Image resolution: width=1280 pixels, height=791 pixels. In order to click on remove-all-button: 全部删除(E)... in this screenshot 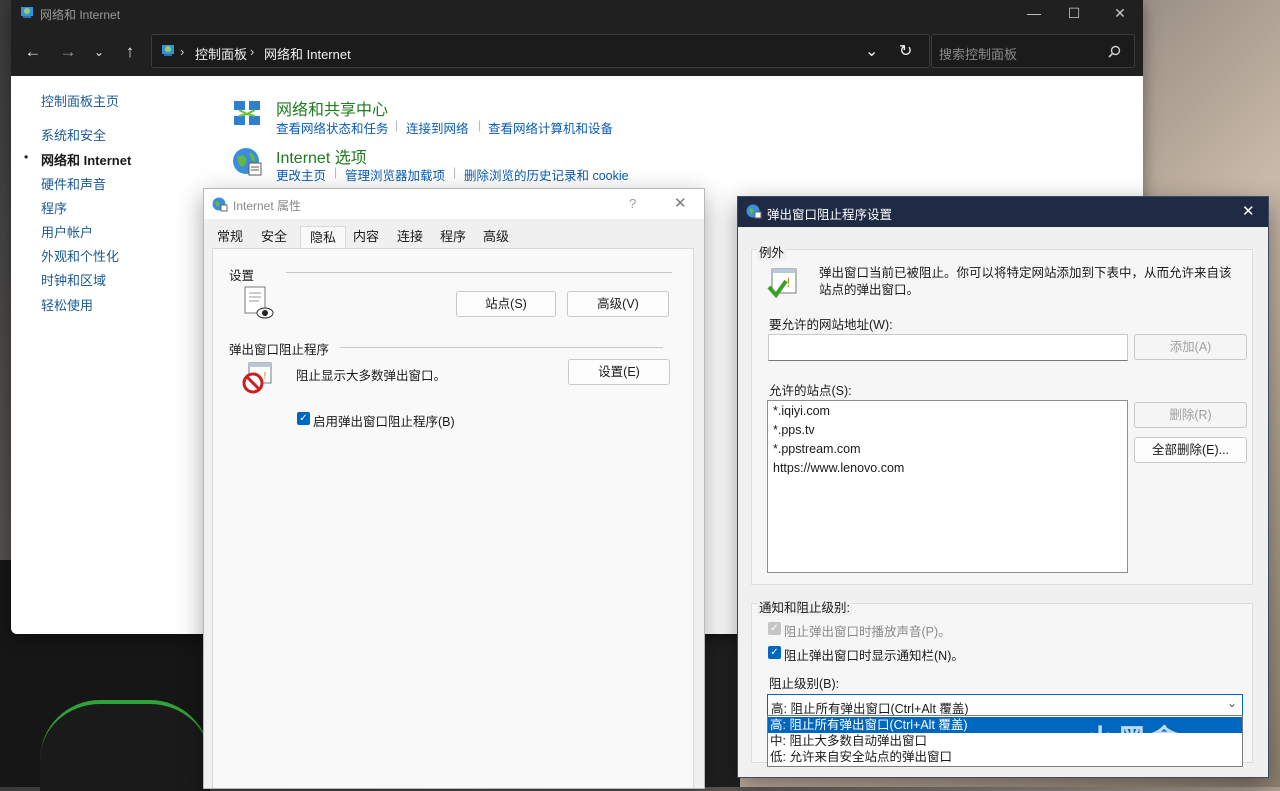, I will do `click(1190, 450)`.